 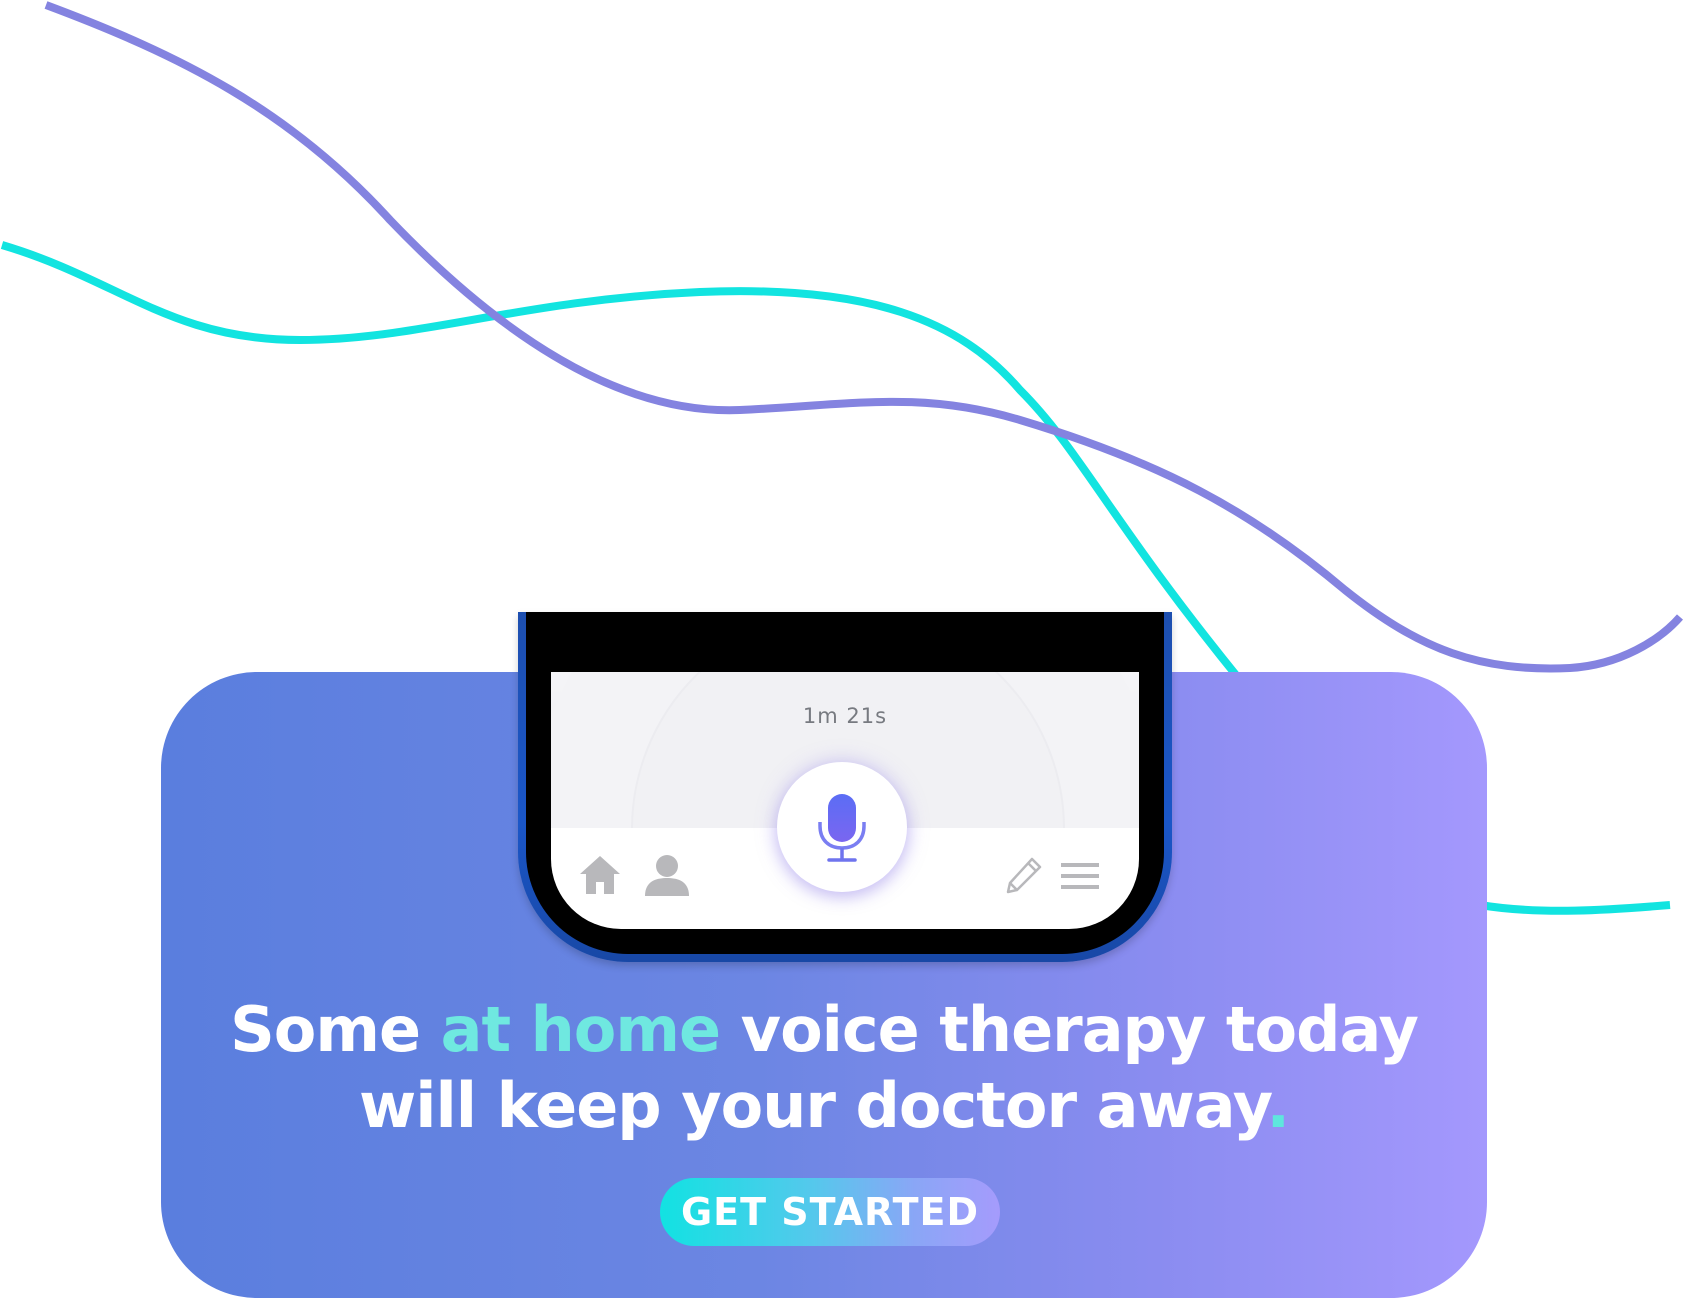 What do you see at coordinates (335, 1029) in the screenshot?
I see `headline-text: Some` at bounding box center [335, 1029].